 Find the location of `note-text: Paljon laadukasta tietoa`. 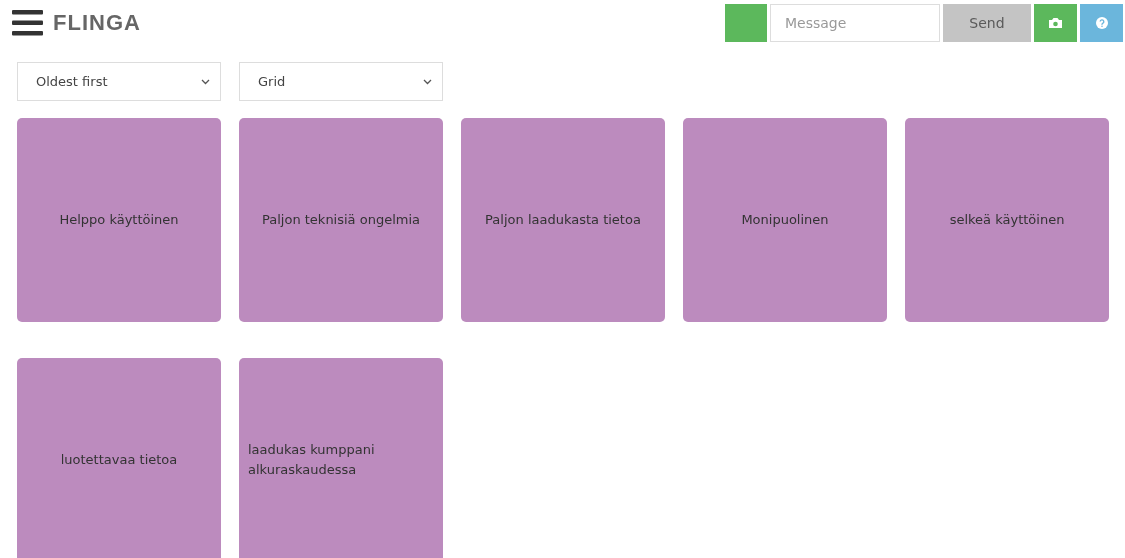

note-text: Paljon laadukasta tietoa is located at coordinates (563, 220).